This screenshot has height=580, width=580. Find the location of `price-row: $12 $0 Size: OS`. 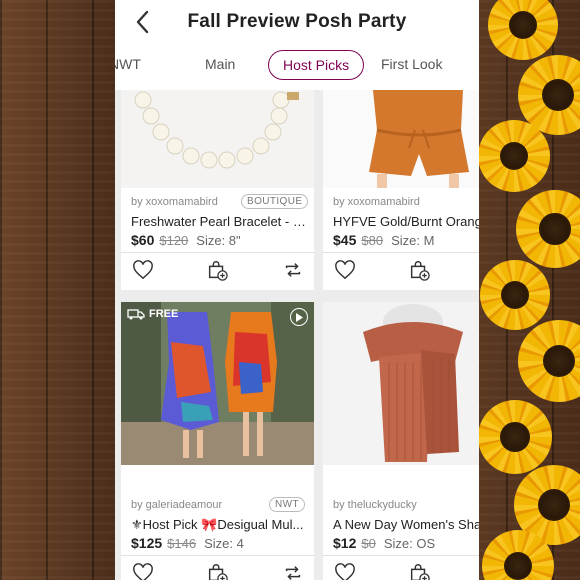

price-row: $12 $0 Size: OS is located at coordinates (384, 543).